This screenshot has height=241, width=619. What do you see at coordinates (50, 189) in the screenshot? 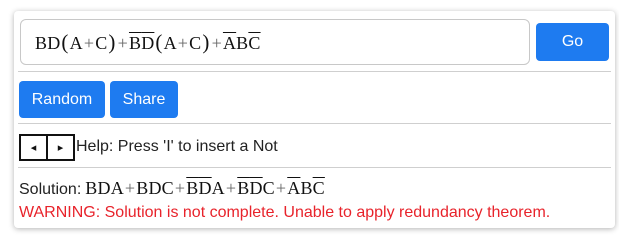
I see `solution-label: Solution:` at bounding box center [50, 189].